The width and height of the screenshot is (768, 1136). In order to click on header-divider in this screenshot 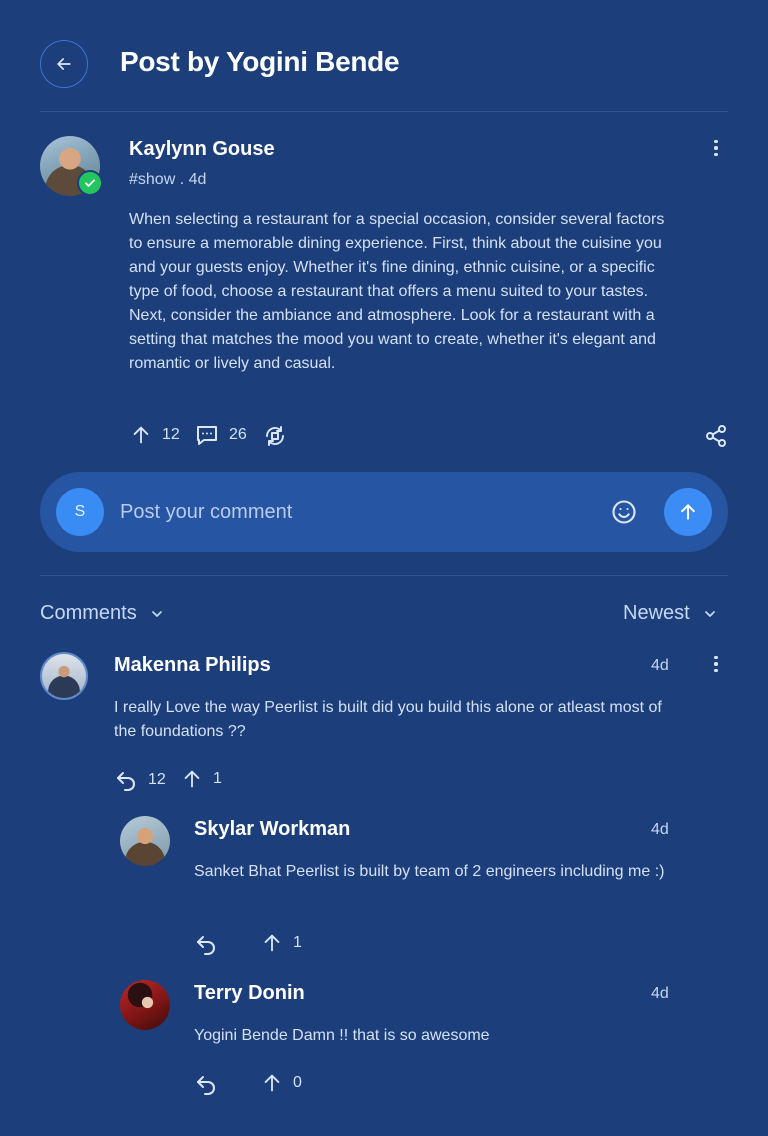, I will do `click(384, 111)`.